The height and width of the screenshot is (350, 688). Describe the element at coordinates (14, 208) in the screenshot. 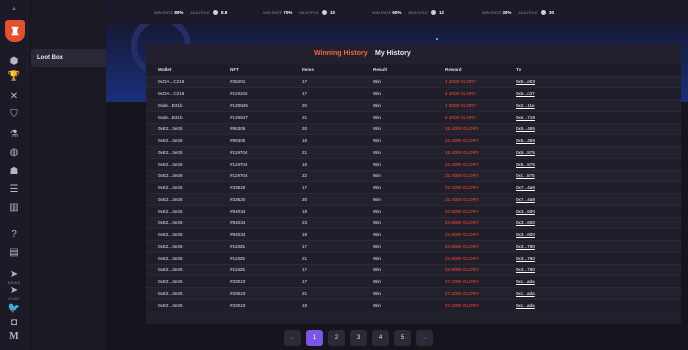

I see `stats-icon: ▥` at that location.